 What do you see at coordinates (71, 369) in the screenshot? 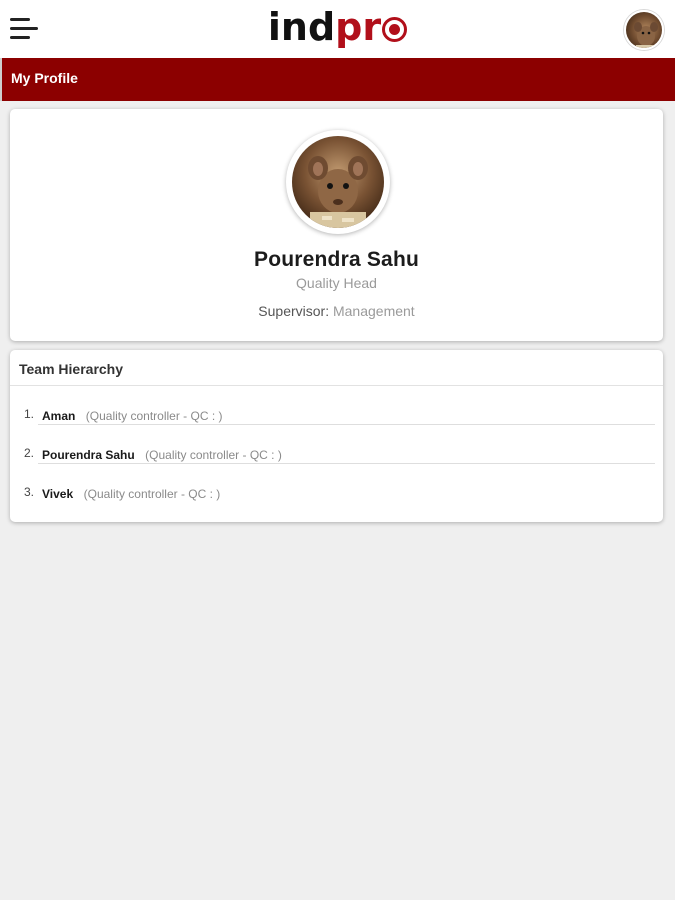
I see `team-hierarchy-title: Team Hierarchy` at bounding box center [71, 369].